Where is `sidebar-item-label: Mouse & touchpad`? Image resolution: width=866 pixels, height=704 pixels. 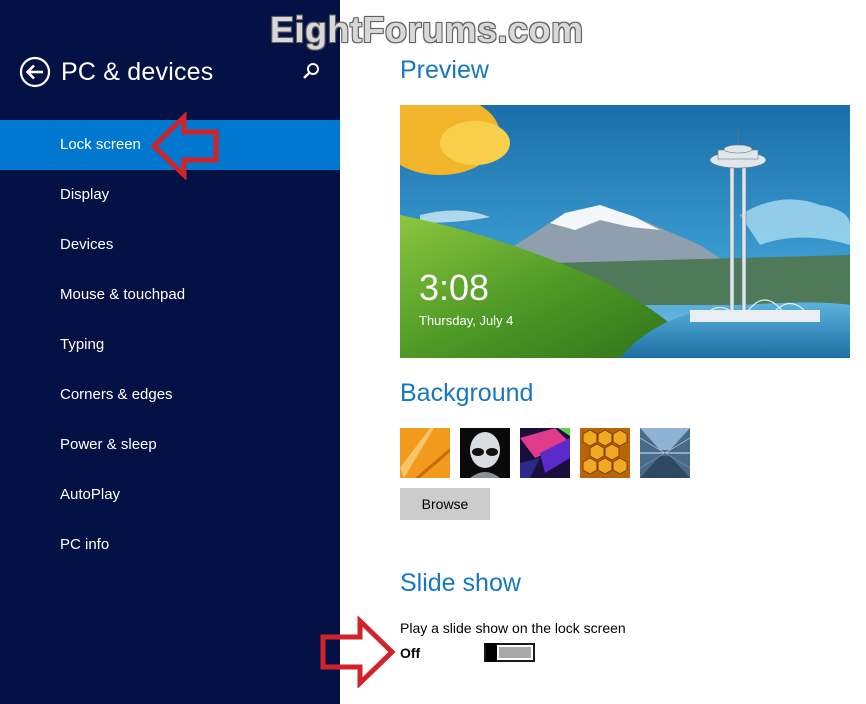
sidebar-item-label: Mouse & touchpad is located at coordinates (123, 294).